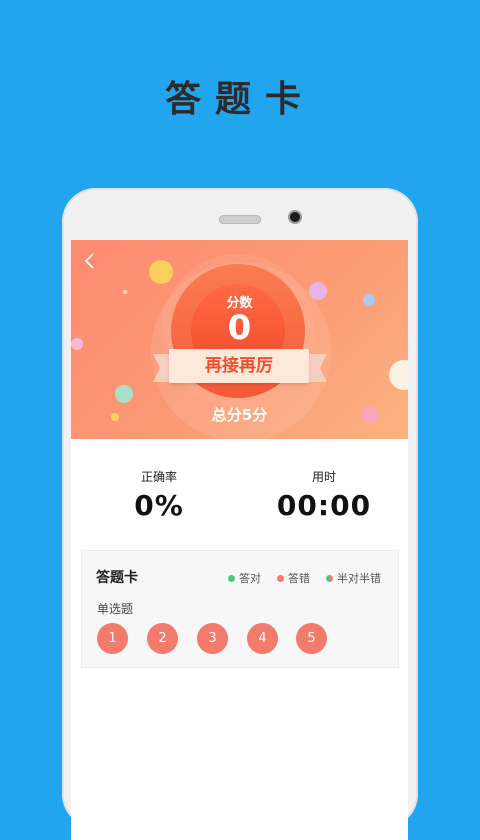 The height and width of the screenshot is (840, 480). Describe the element at coordinates (239, 99) in the screenshot. I see `promo-title: 答题卡` at that location.